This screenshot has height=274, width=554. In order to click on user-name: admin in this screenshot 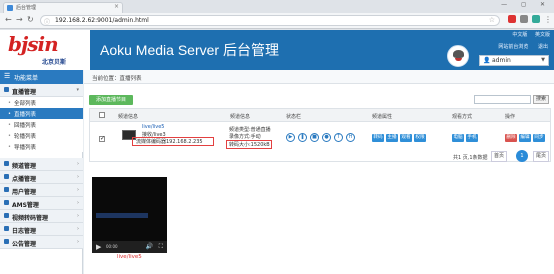, I will do `click(501, 60)`.